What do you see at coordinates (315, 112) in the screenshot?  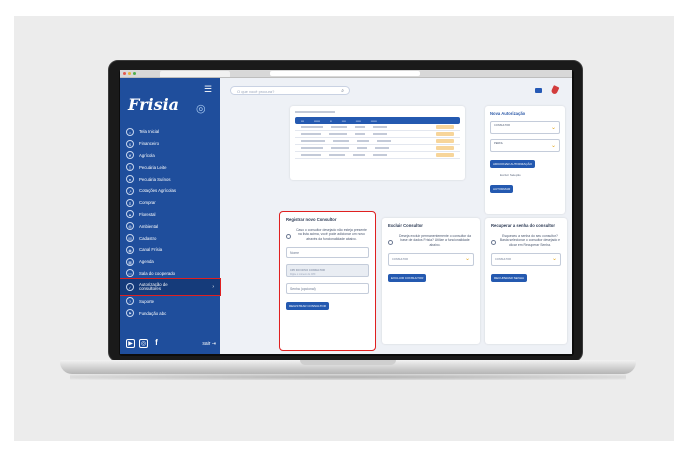 I see `table-card-title` at bounding box center [315, 112].